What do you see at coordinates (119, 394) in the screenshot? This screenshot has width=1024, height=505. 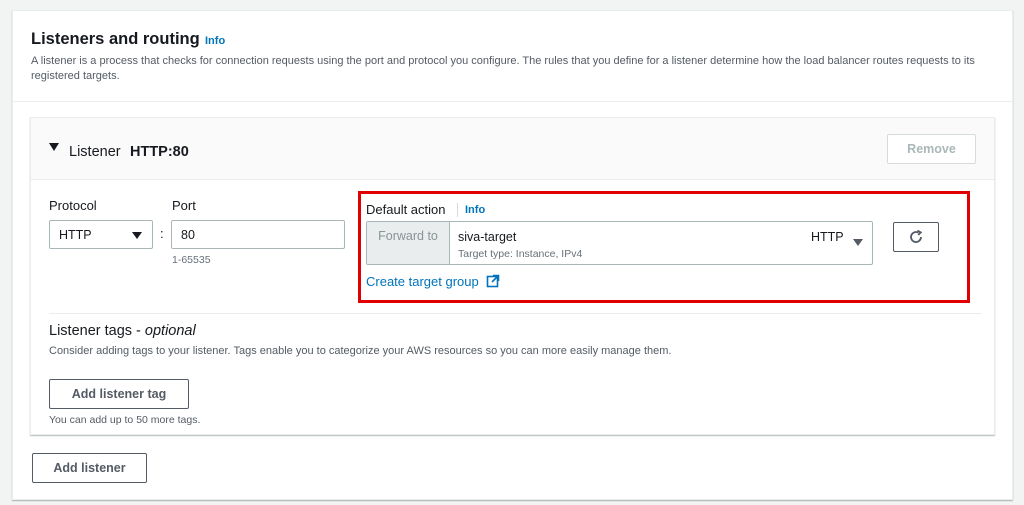 I see `add-listener-tag-button: Add listener tag` at bounding box center [119, 394].